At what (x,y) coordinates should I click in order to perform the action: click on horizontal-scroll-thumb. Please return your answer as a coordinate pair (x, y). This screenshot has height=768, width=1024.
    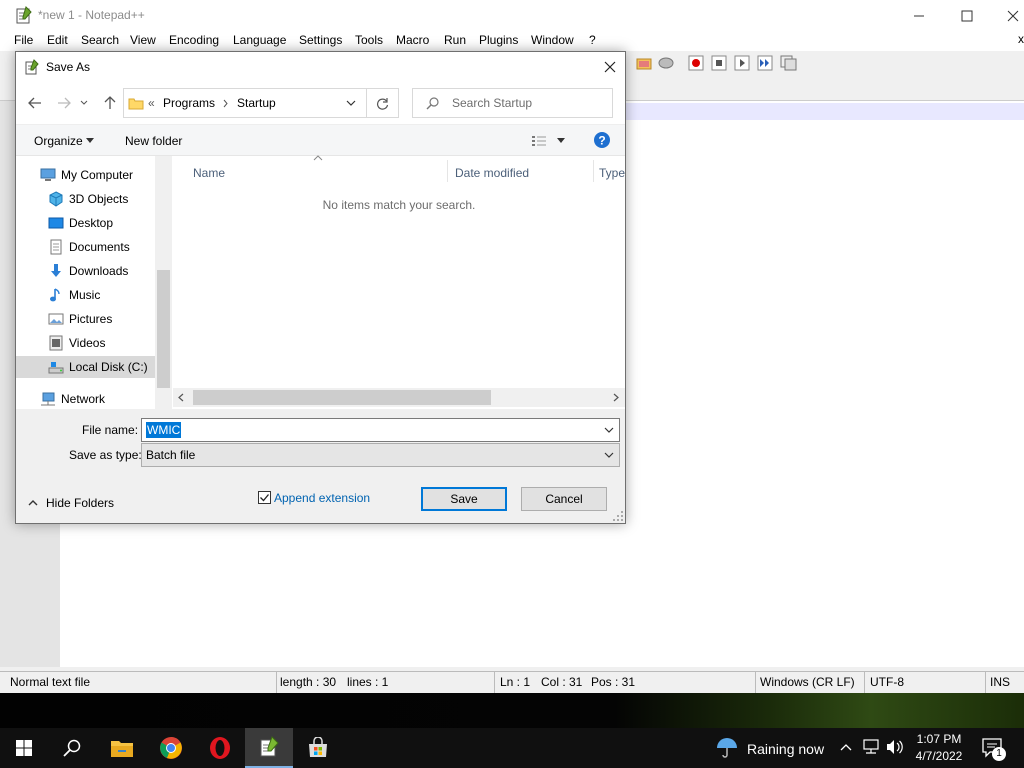
    Looking at the image, I should click on (342, 397).